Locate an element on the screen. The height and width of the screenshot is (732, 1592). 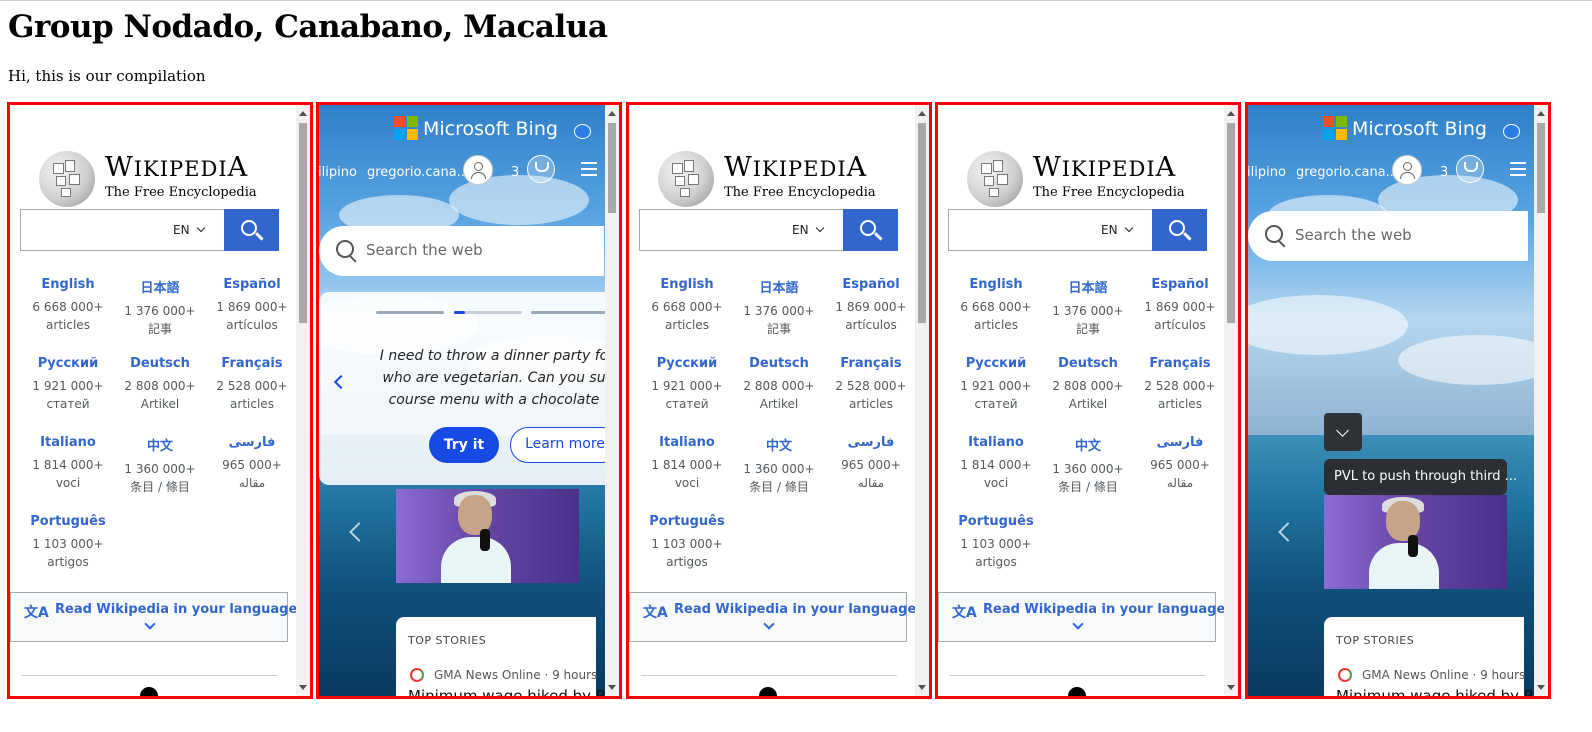
chat-icon is located at coordinates (1511, 131).